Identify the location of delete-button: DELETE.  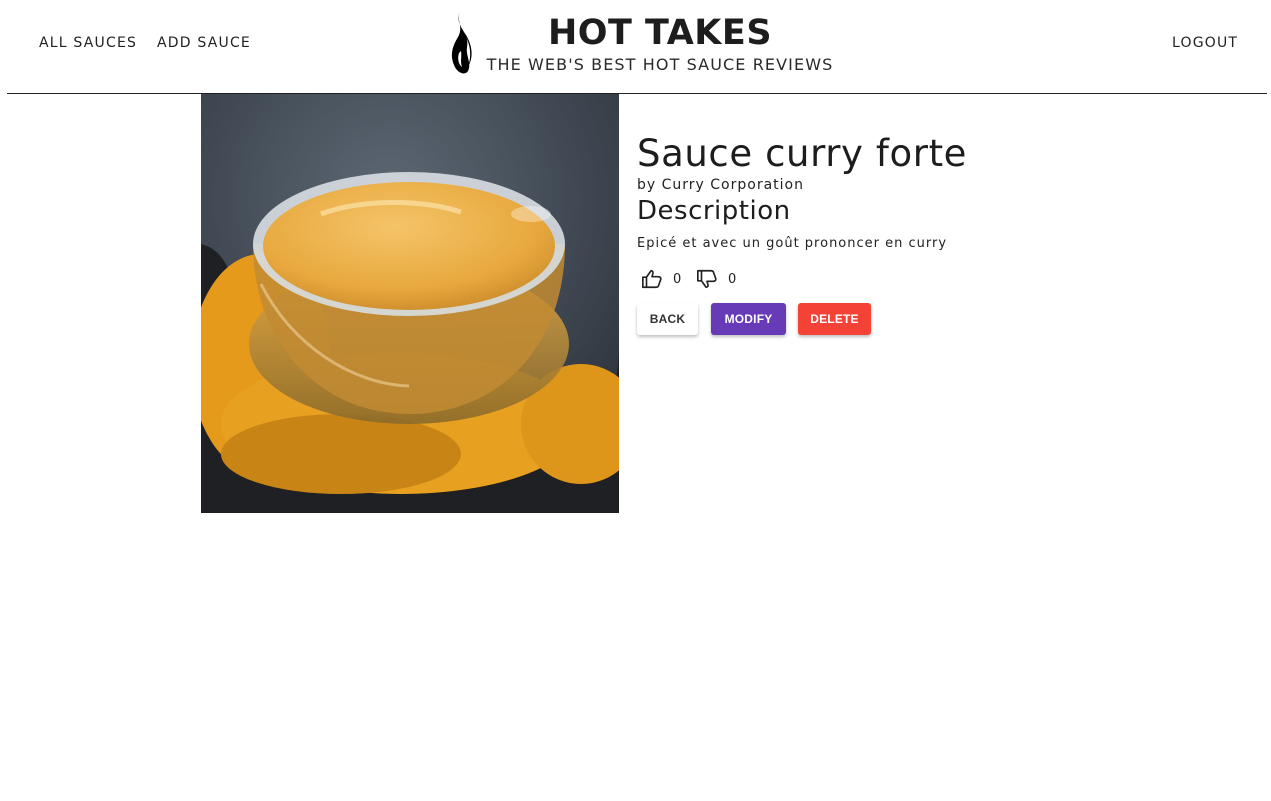
(834, 319).